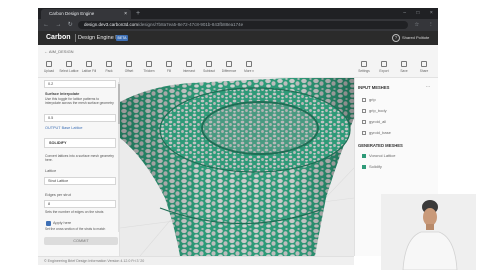 Image resolution: width=480 pixels, height=270 pixels. What do you see at coordinates (89, 68) in the screenshot?
I see `lattice-fill-tool: Lattice Fill` at bounding box center [89, 68].